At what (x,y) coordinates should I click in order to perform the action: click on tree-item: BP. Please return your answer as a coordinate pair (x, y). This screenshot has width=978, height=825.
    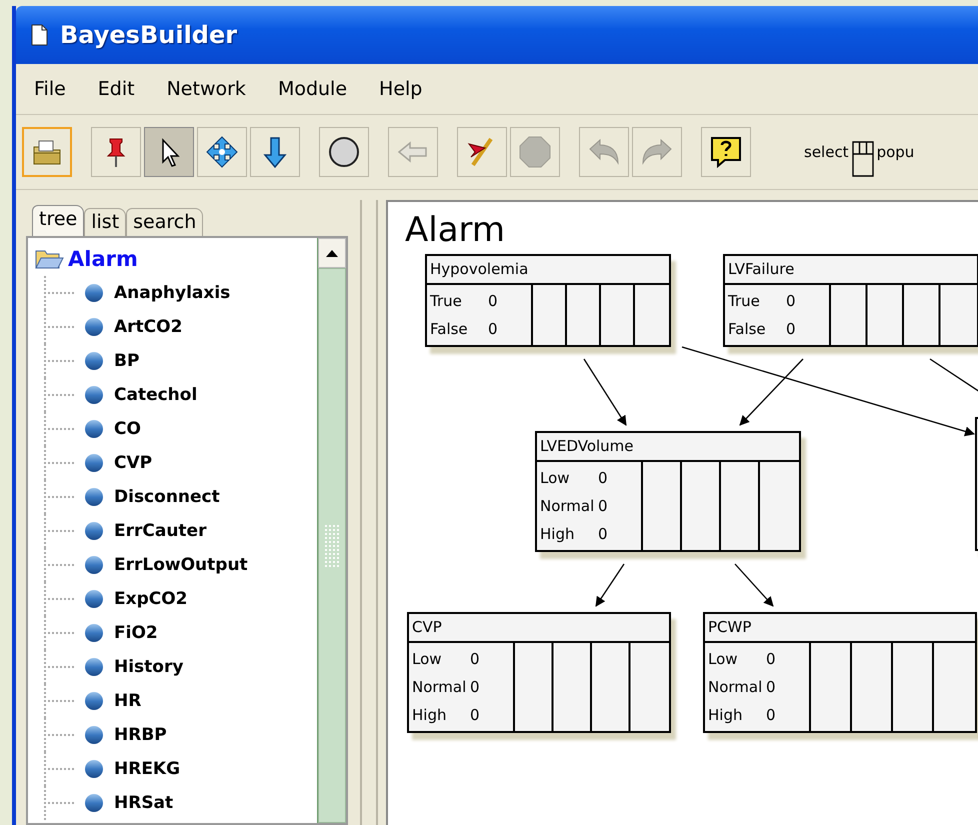
    Looking at the image, I should click on (127, 361).